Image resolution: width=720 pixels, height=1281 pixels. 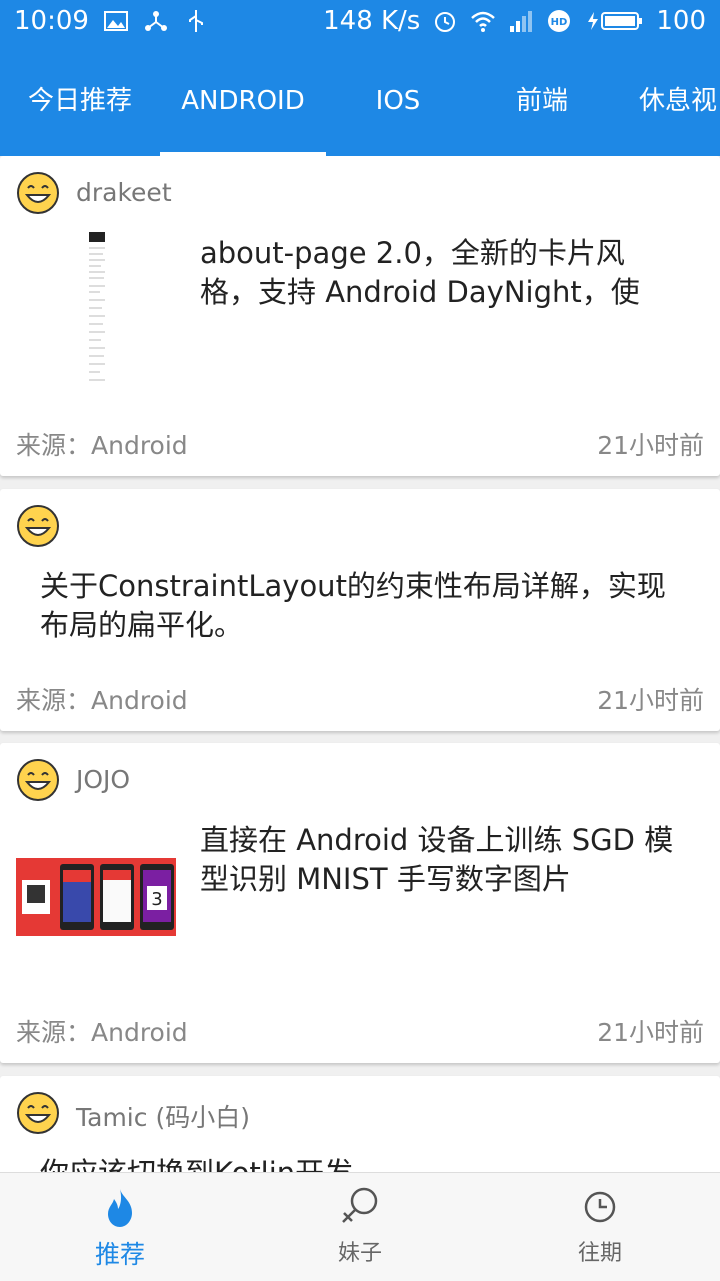 I want to click on tab-frontend: 前端, so click(x=542, y=101).